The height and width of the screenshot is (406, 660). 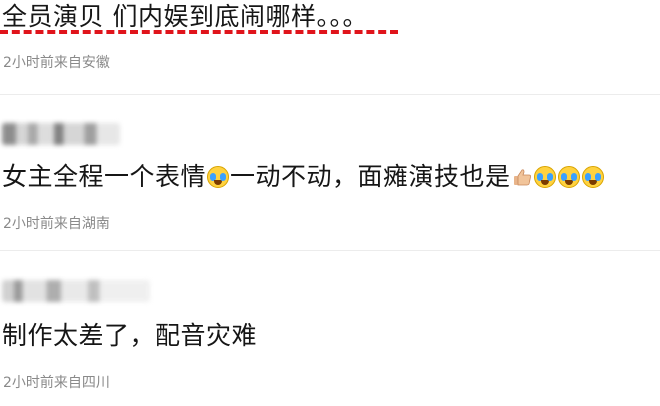 I want to click on comment-text: 女主全程一个表情 一动不动，面瘫演技也是, so click(x=303, y=177).